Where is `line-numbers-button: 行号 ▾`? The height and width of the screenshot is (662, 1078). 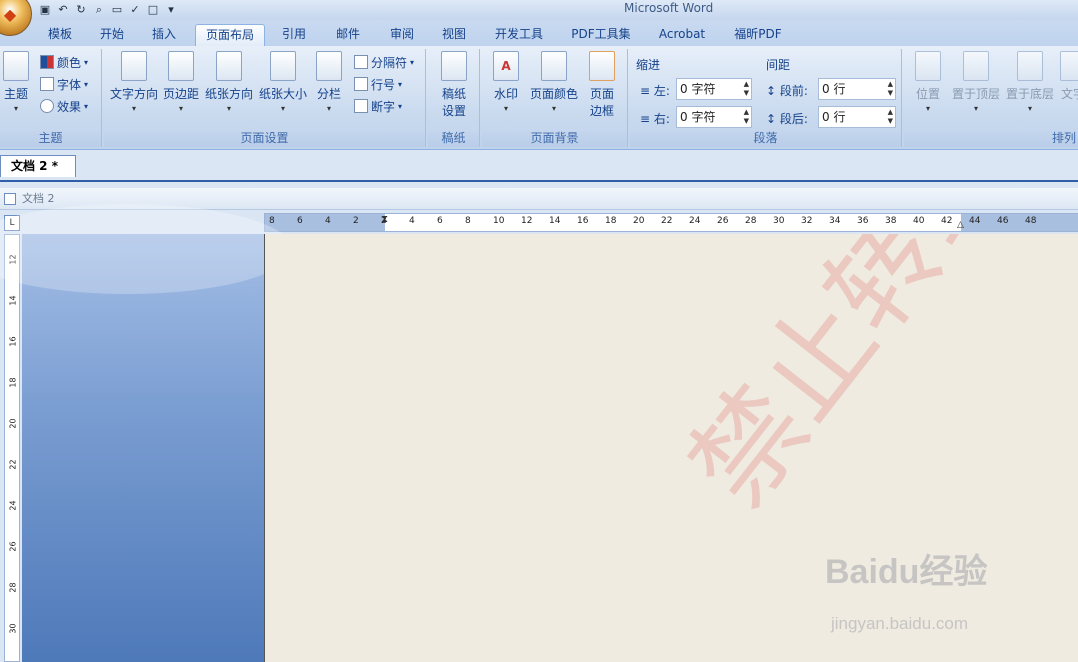
line-numbers-button: 行号 ▾ is located at coordinates (378, 84).